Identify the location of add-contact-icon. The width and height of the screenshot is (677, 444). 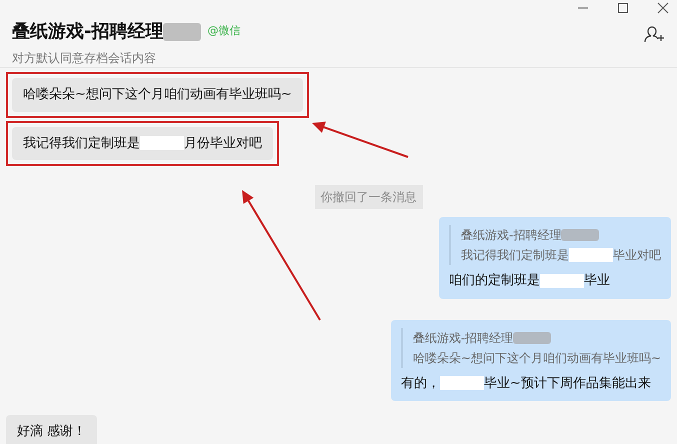
(654, 34).